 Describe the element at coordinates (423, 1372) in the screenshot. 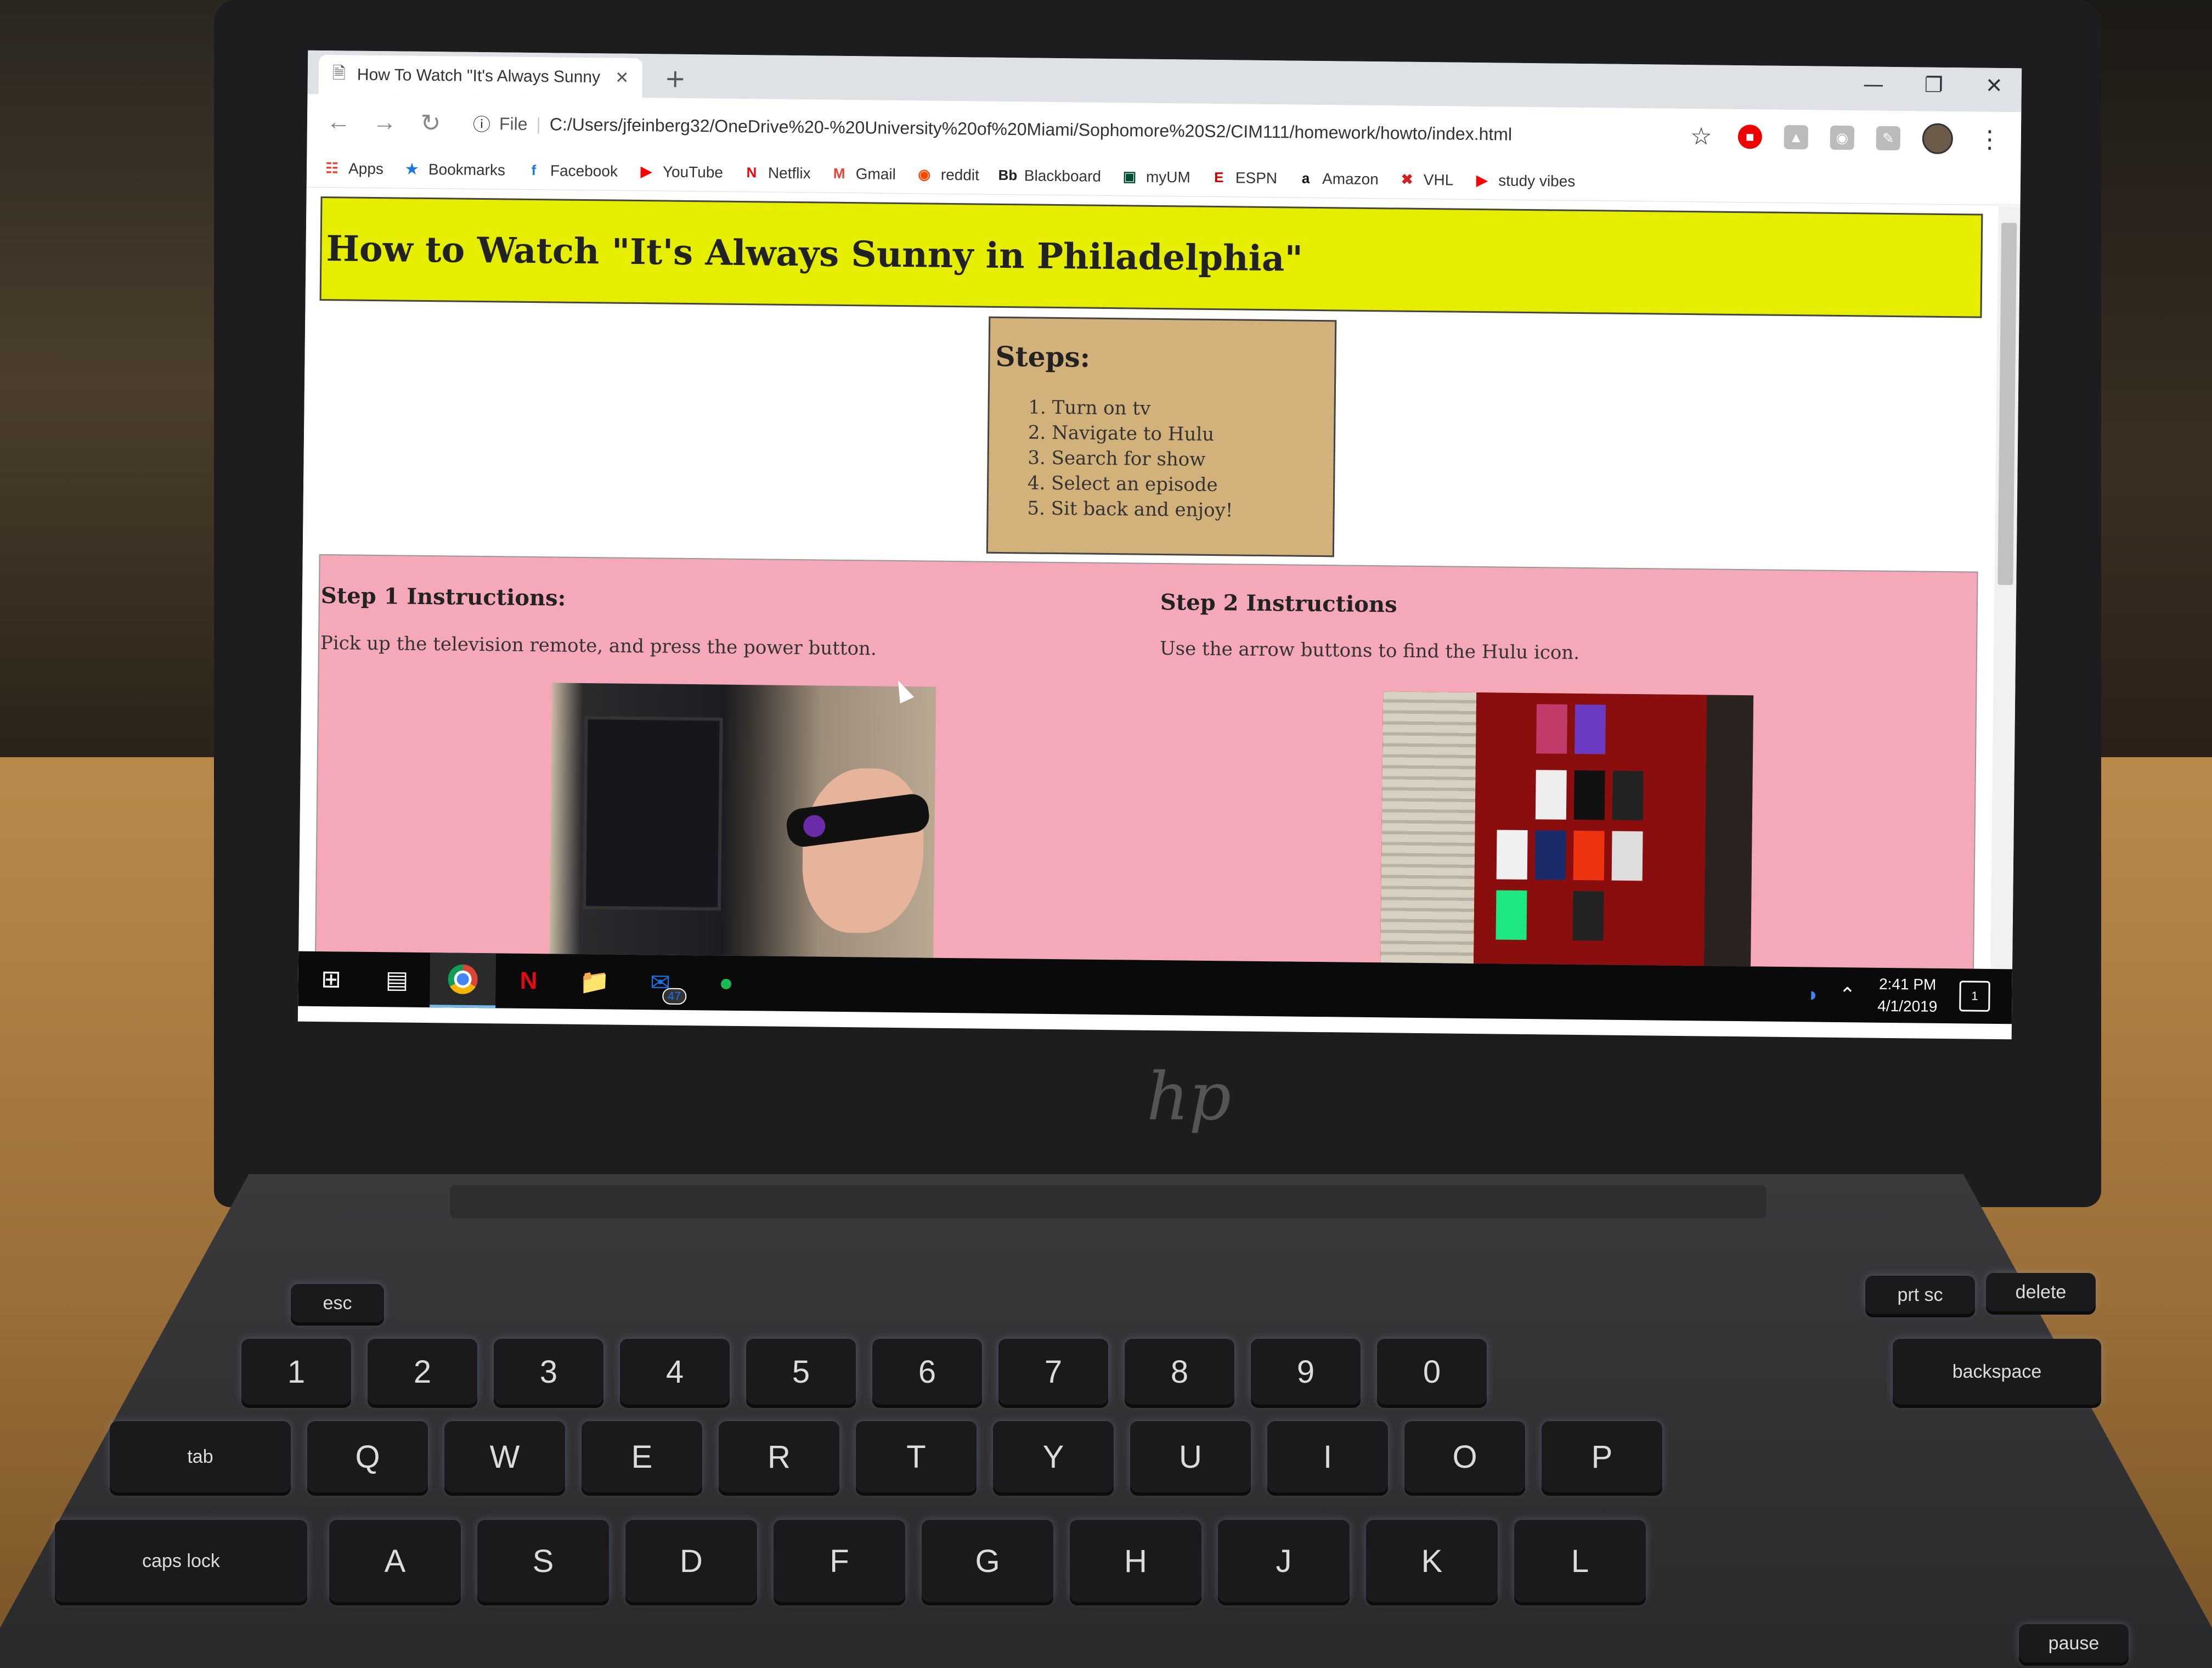

I see `key-2: 2` at that location.